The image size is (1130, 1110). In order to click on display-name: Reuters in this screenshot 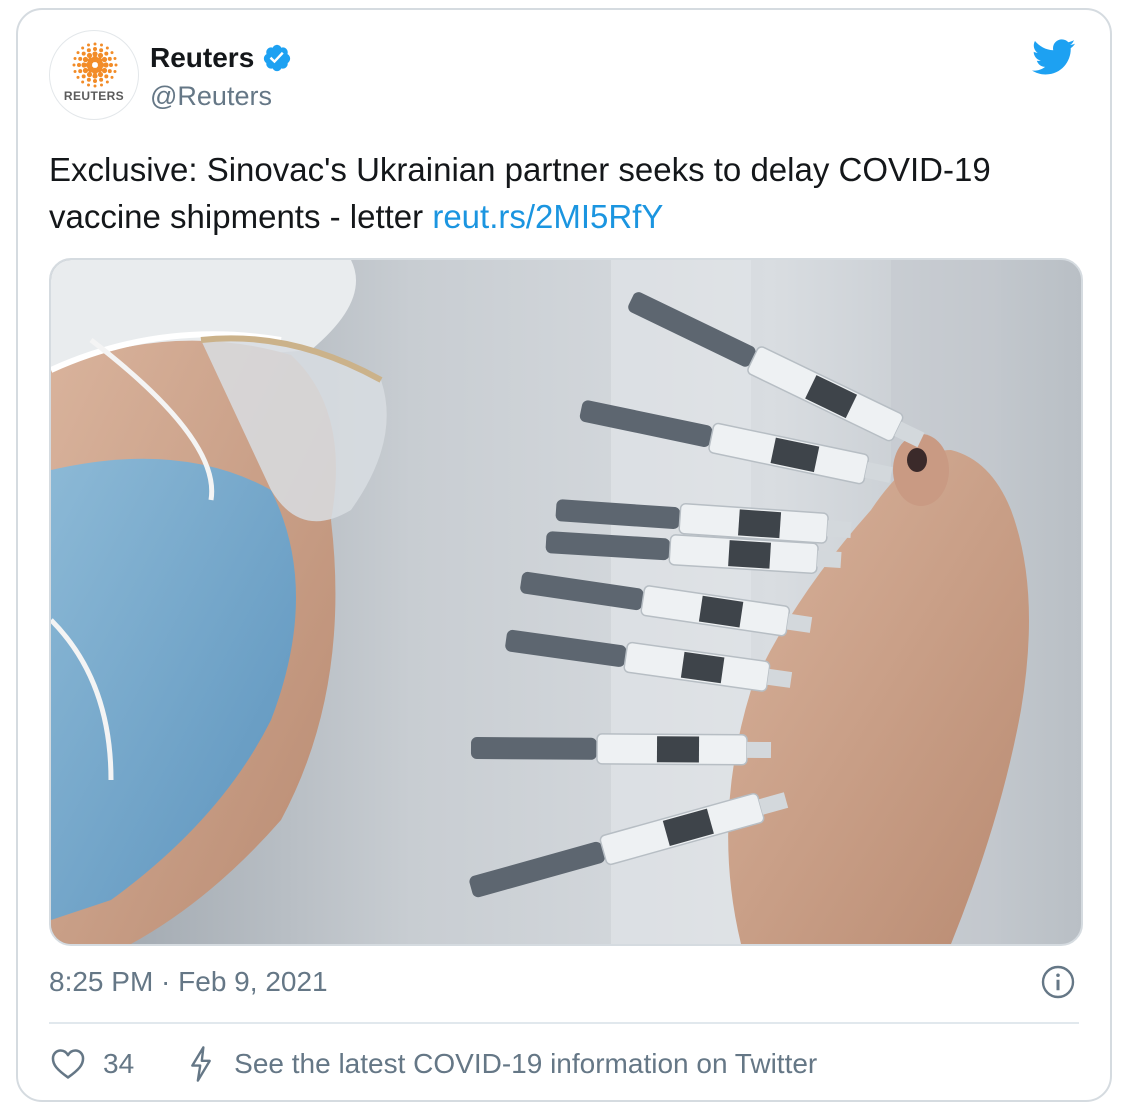, I will do `click(202, 58)`.